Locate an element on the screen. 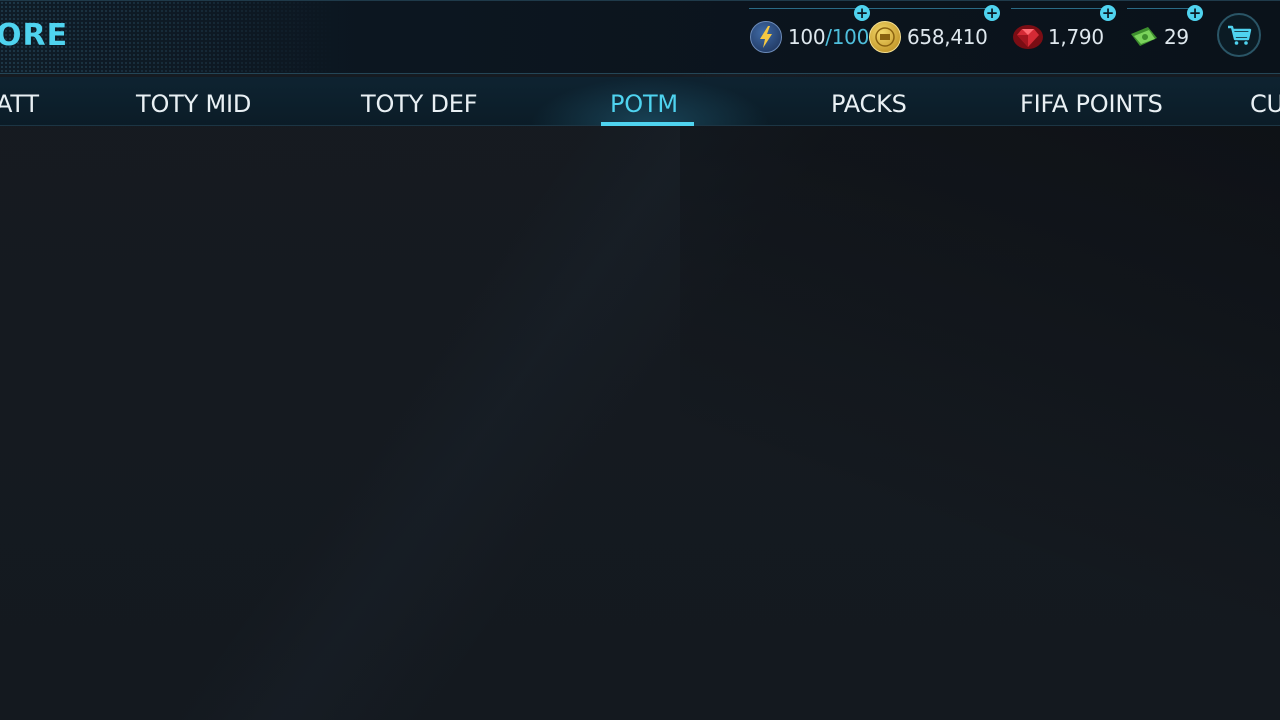 Image resolution: width=1280 pixels, height=720 pixels. gem-icon is located at coordinates (1027, 37).